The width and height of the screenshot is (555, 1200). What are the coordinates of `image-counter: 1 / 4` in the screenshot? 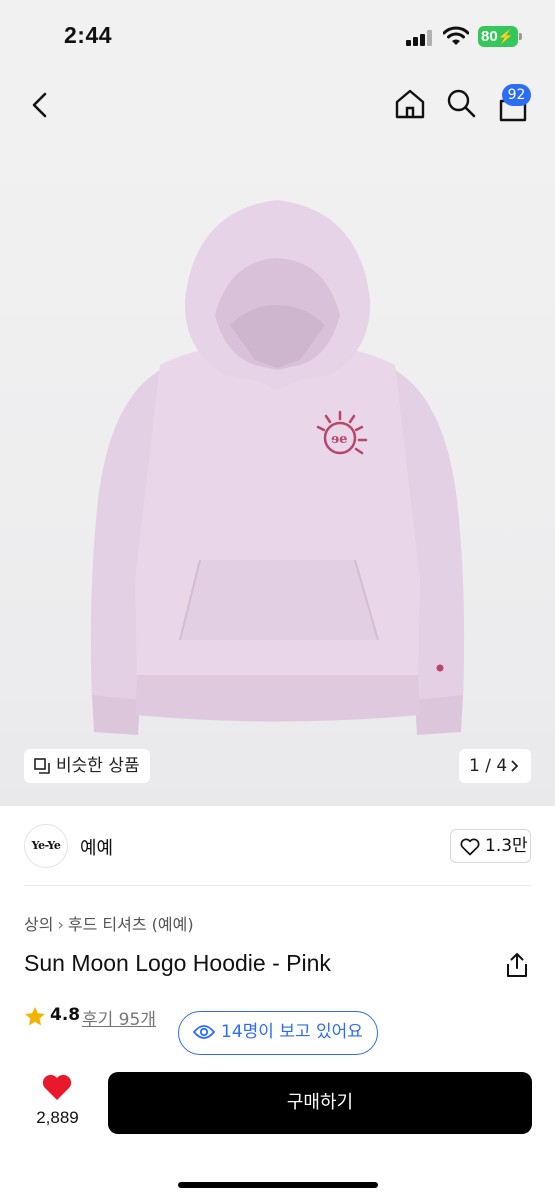 It's located at (488, 766).